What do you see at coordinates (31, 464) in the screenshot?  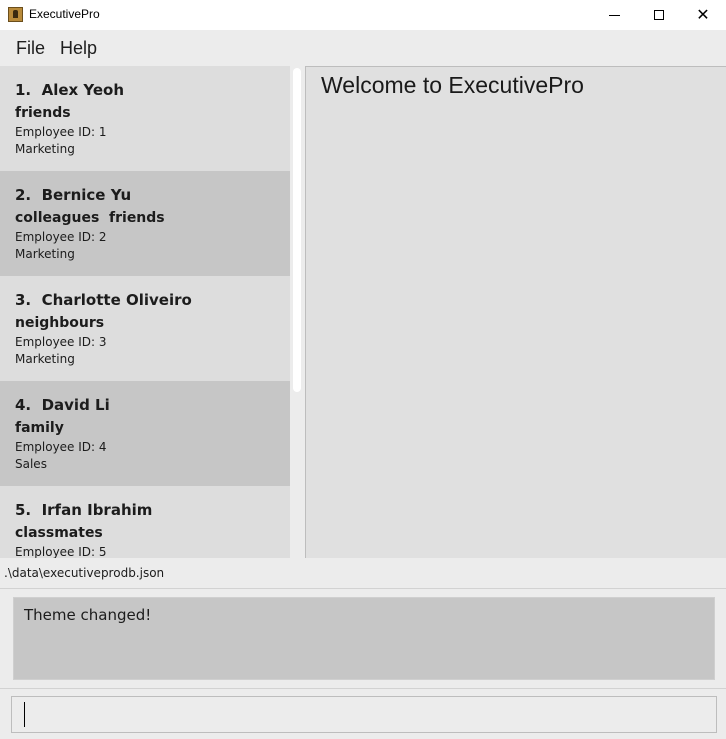 I see `employee-department: Sales` at bounding box center [31, 464].